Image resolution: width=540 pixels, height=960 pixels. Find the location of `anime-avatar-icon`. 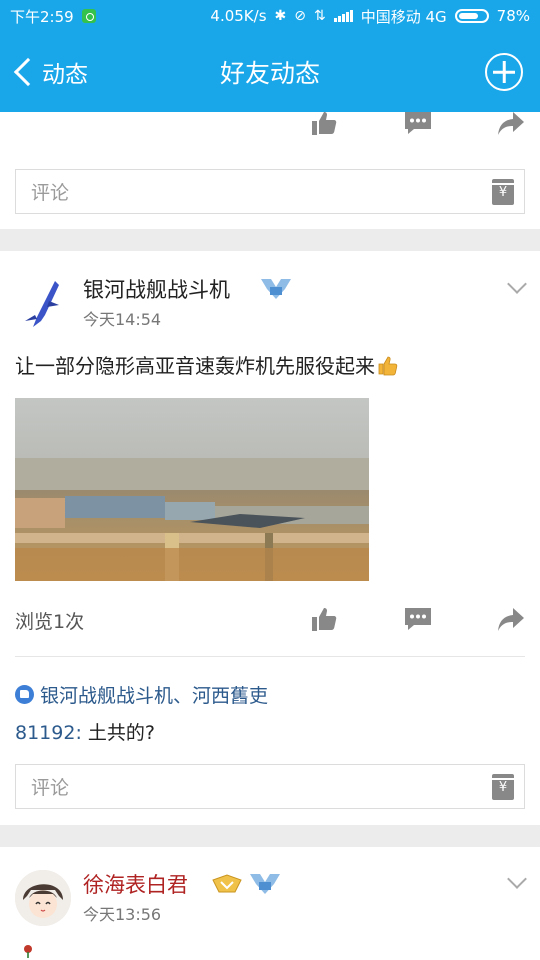

anime-avatar-icon is located at coordinates (43, 898).